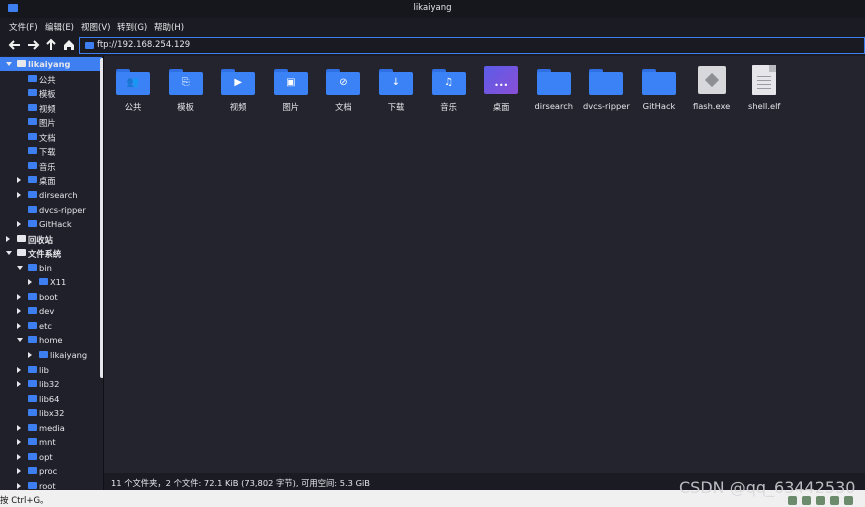 This screenshot has width=865, height=507. I want to click on file-item: GitHack, so click(659, 89).